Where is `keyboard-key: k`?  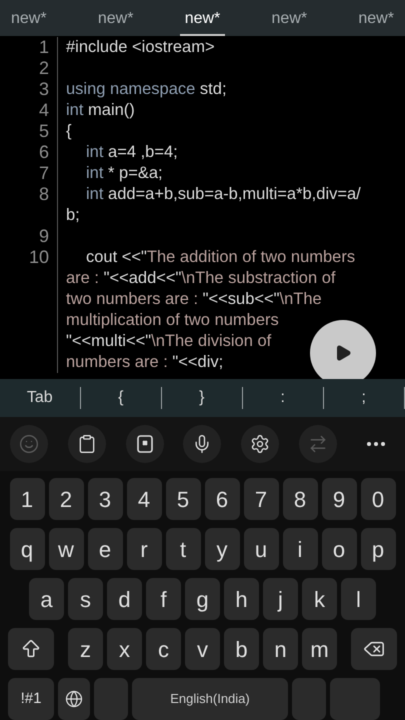
keyboard-key: k is located at coordinates (319, 599).